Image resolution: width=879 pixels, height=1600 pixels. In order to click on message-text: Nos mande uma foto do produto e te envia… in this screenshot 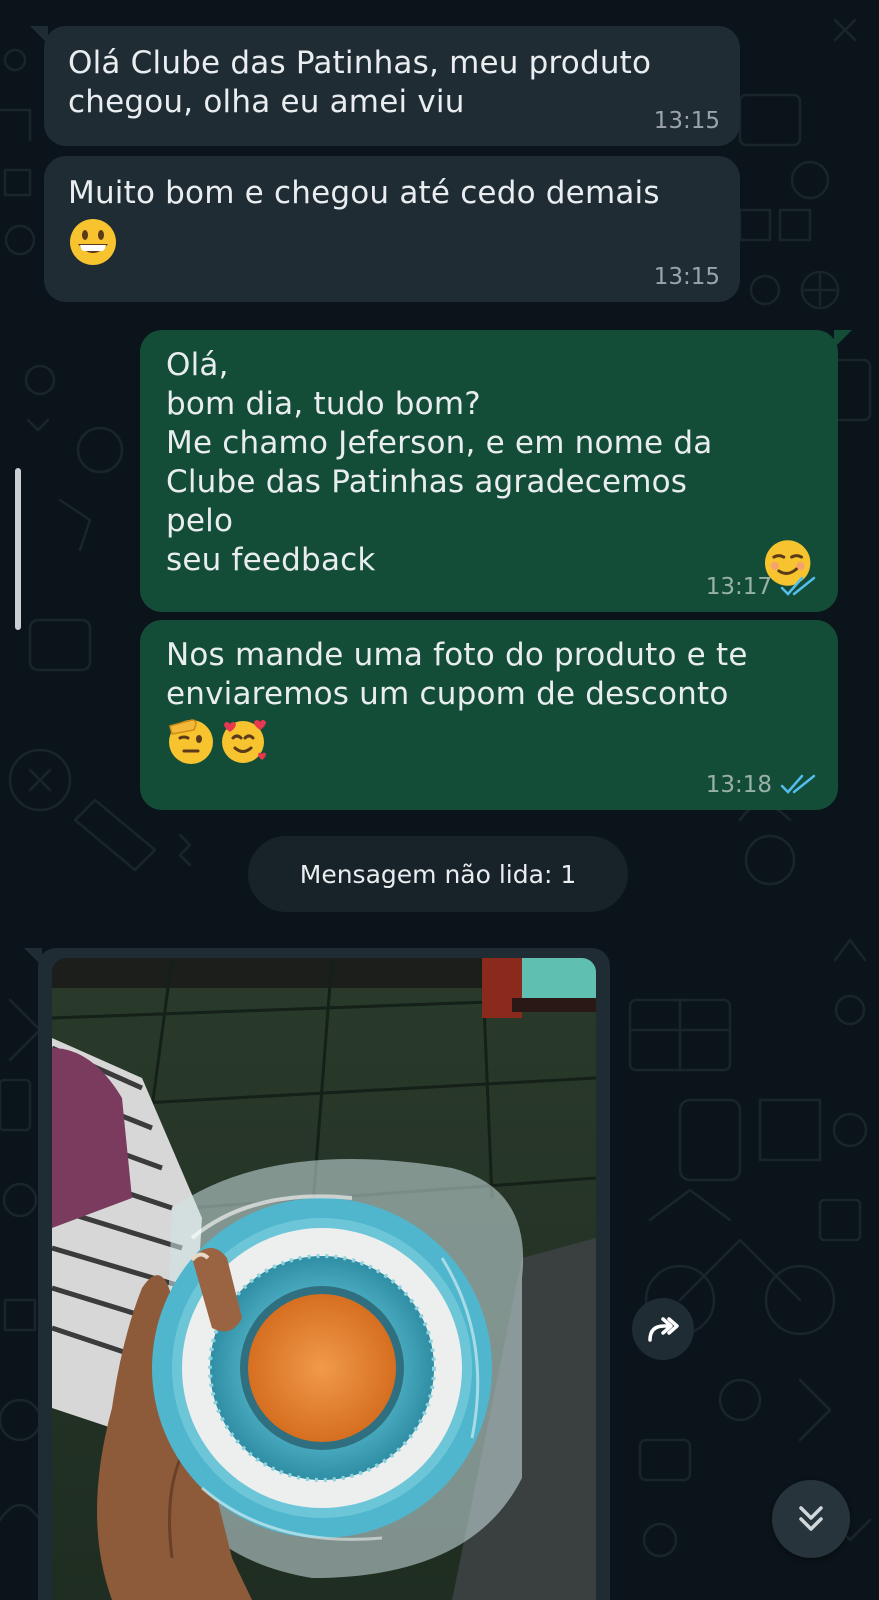, I will do `click(457, 674)`.